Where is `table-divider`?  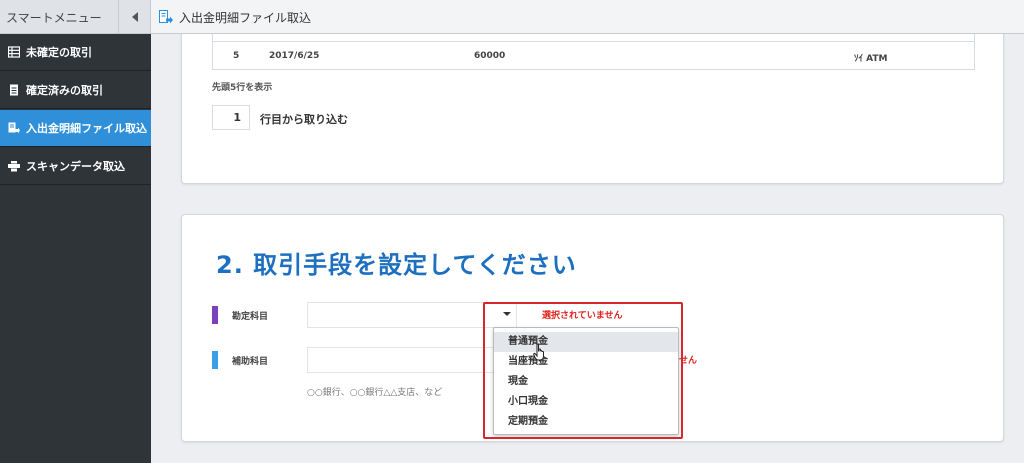 table-divider is located at coordinates (593, 41).